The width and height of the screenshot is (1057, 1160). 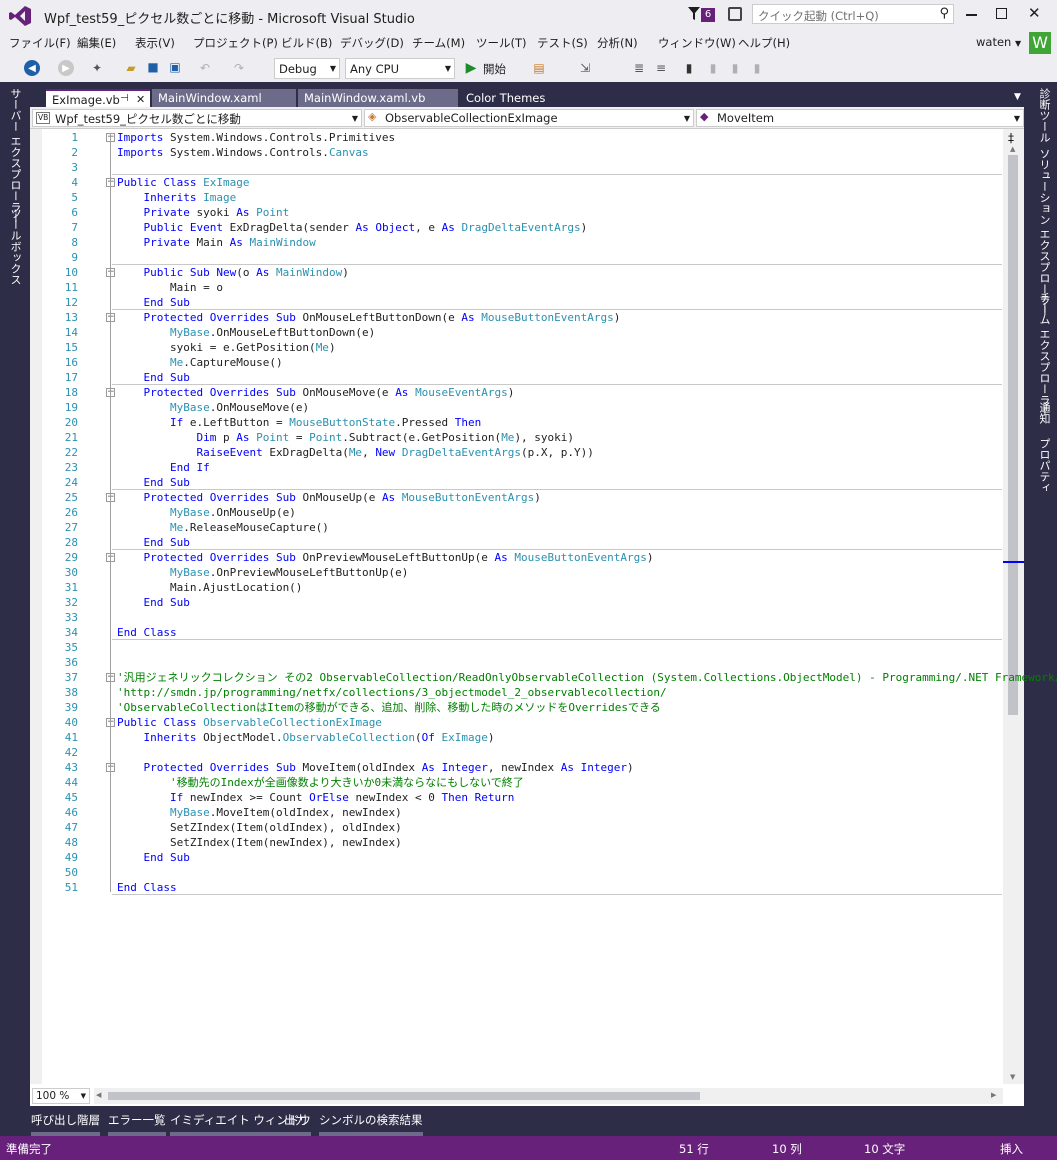 What do you see at coordinates (306, 43) in the screenshot?
I see `menu-build: ビルド(B)` at bounding box center [306, 43].